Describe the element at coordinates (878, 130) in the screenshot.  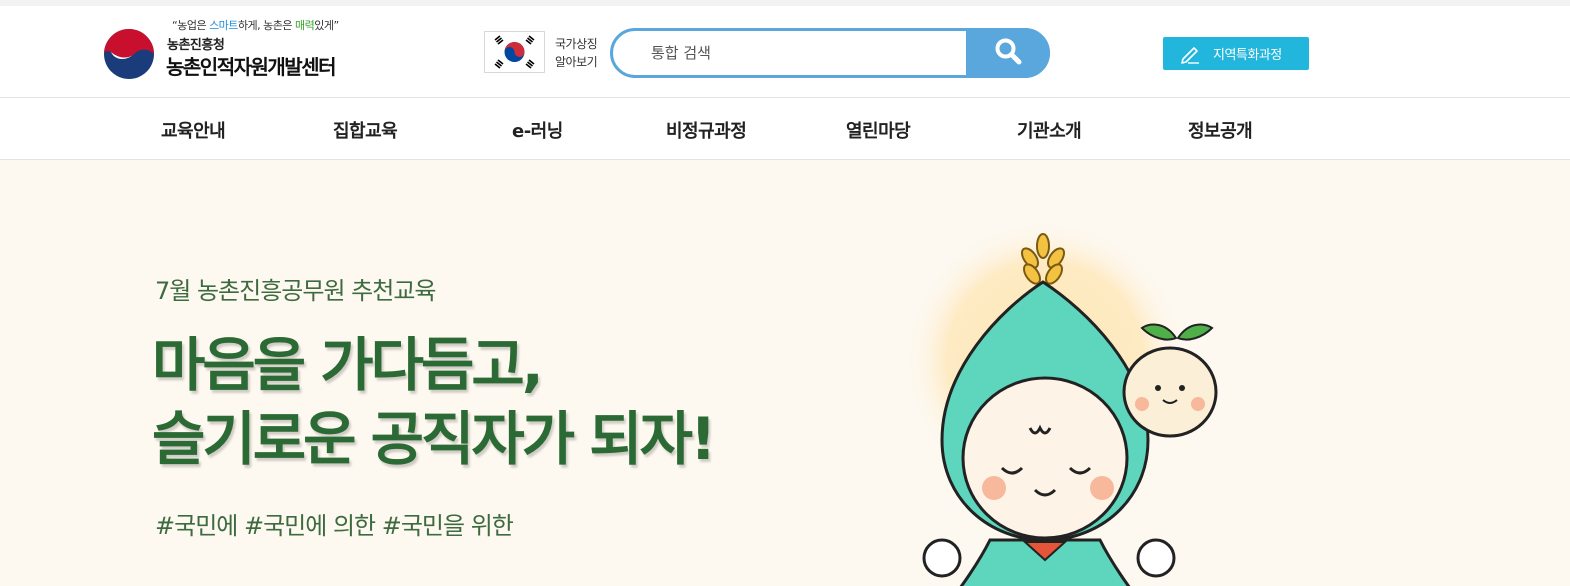
I see `nav-item-open-board: 열린마당` at that location.